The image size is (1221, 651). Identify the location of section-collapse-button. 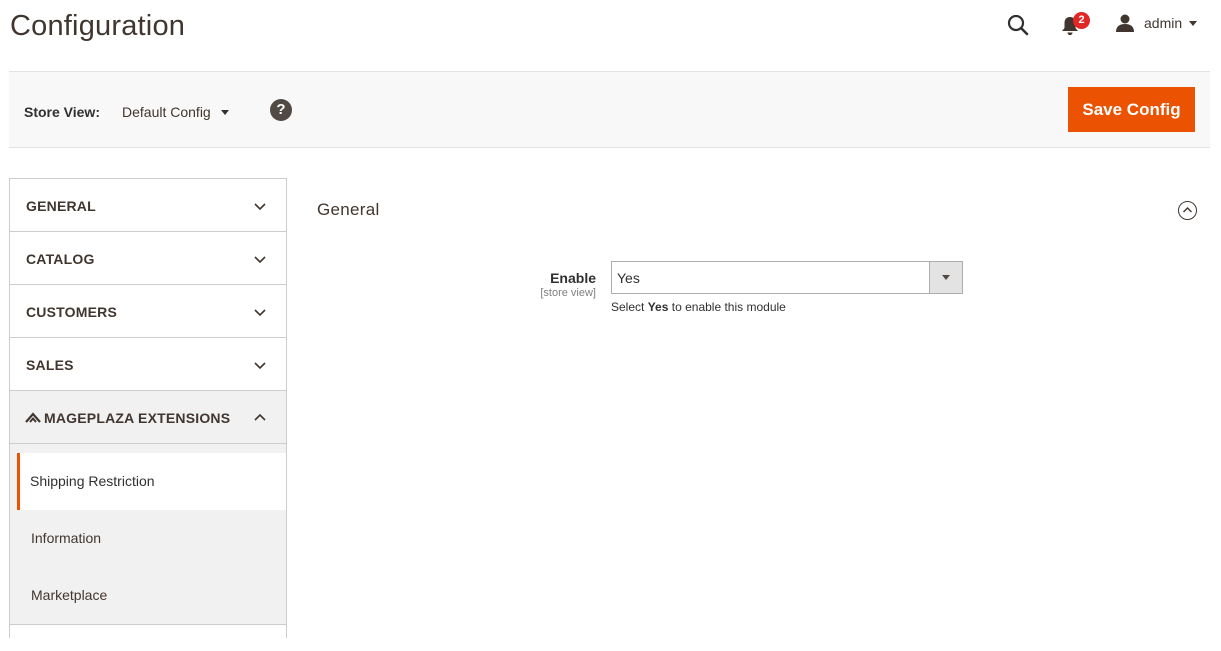
(1187, 210).